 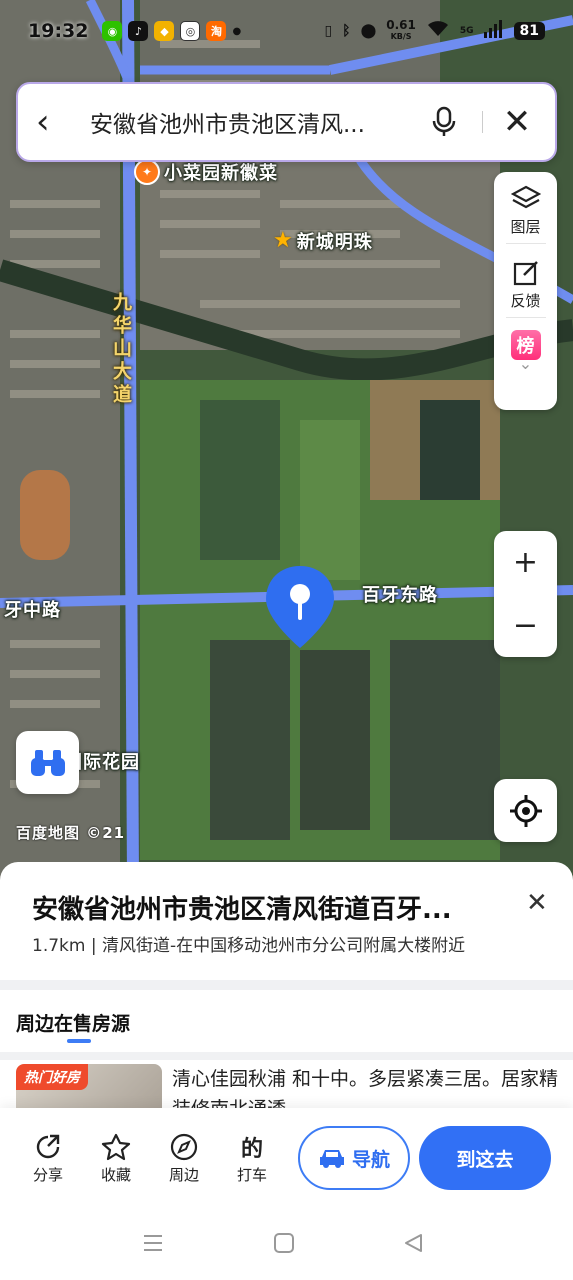 I want to click on zoom-in-button: +, so click(x=525, y=562).